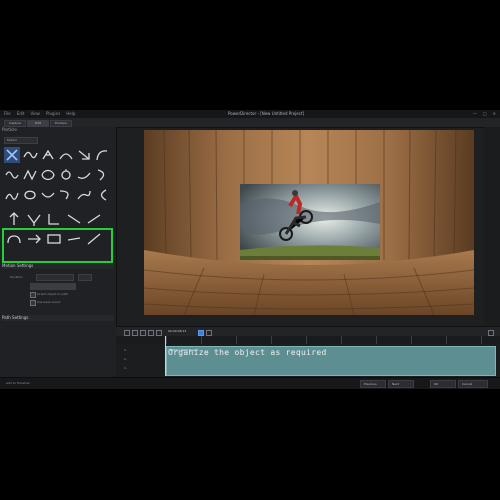  What do you see at coordinates (165, 356) in the screenshot?
I see `playhead` at bounding box center [165, 356].